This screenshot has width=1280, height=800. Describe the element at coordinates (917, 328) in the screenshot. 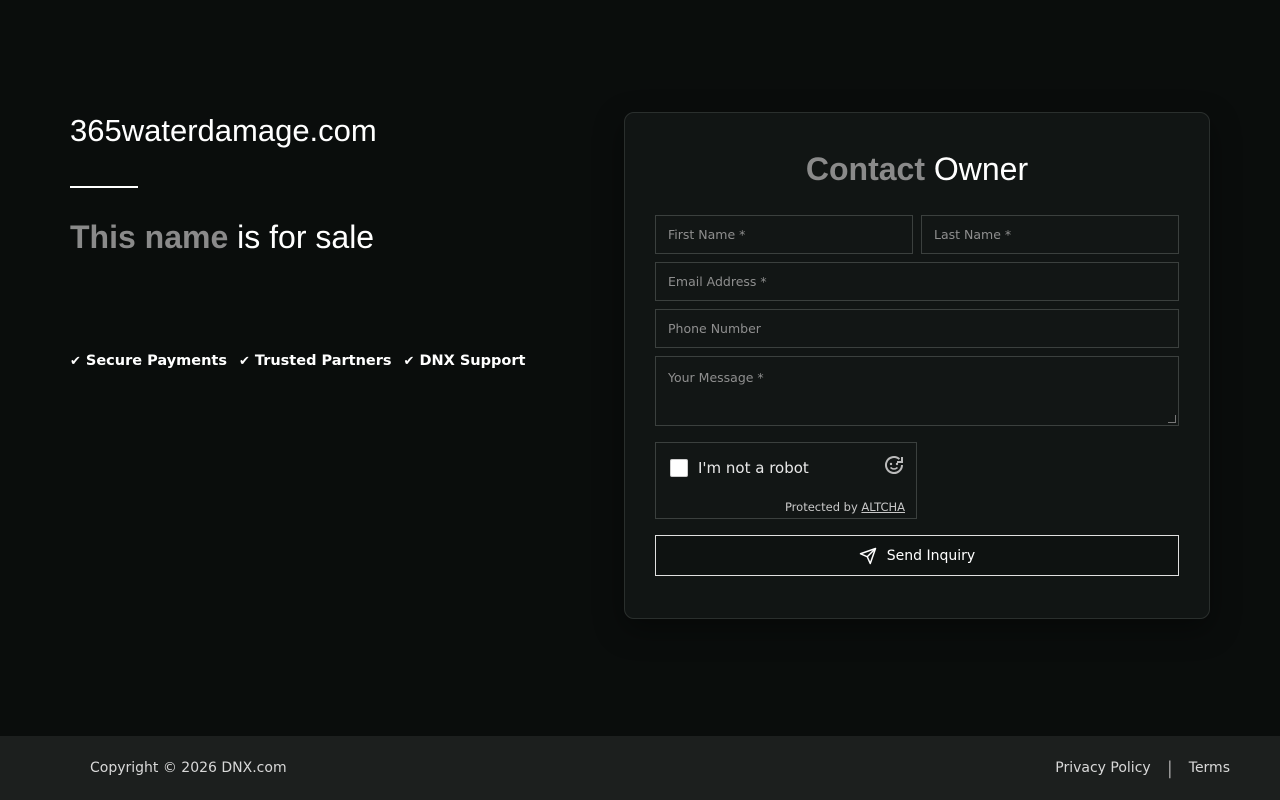

I see `phone-field: Phone Number` at that location.